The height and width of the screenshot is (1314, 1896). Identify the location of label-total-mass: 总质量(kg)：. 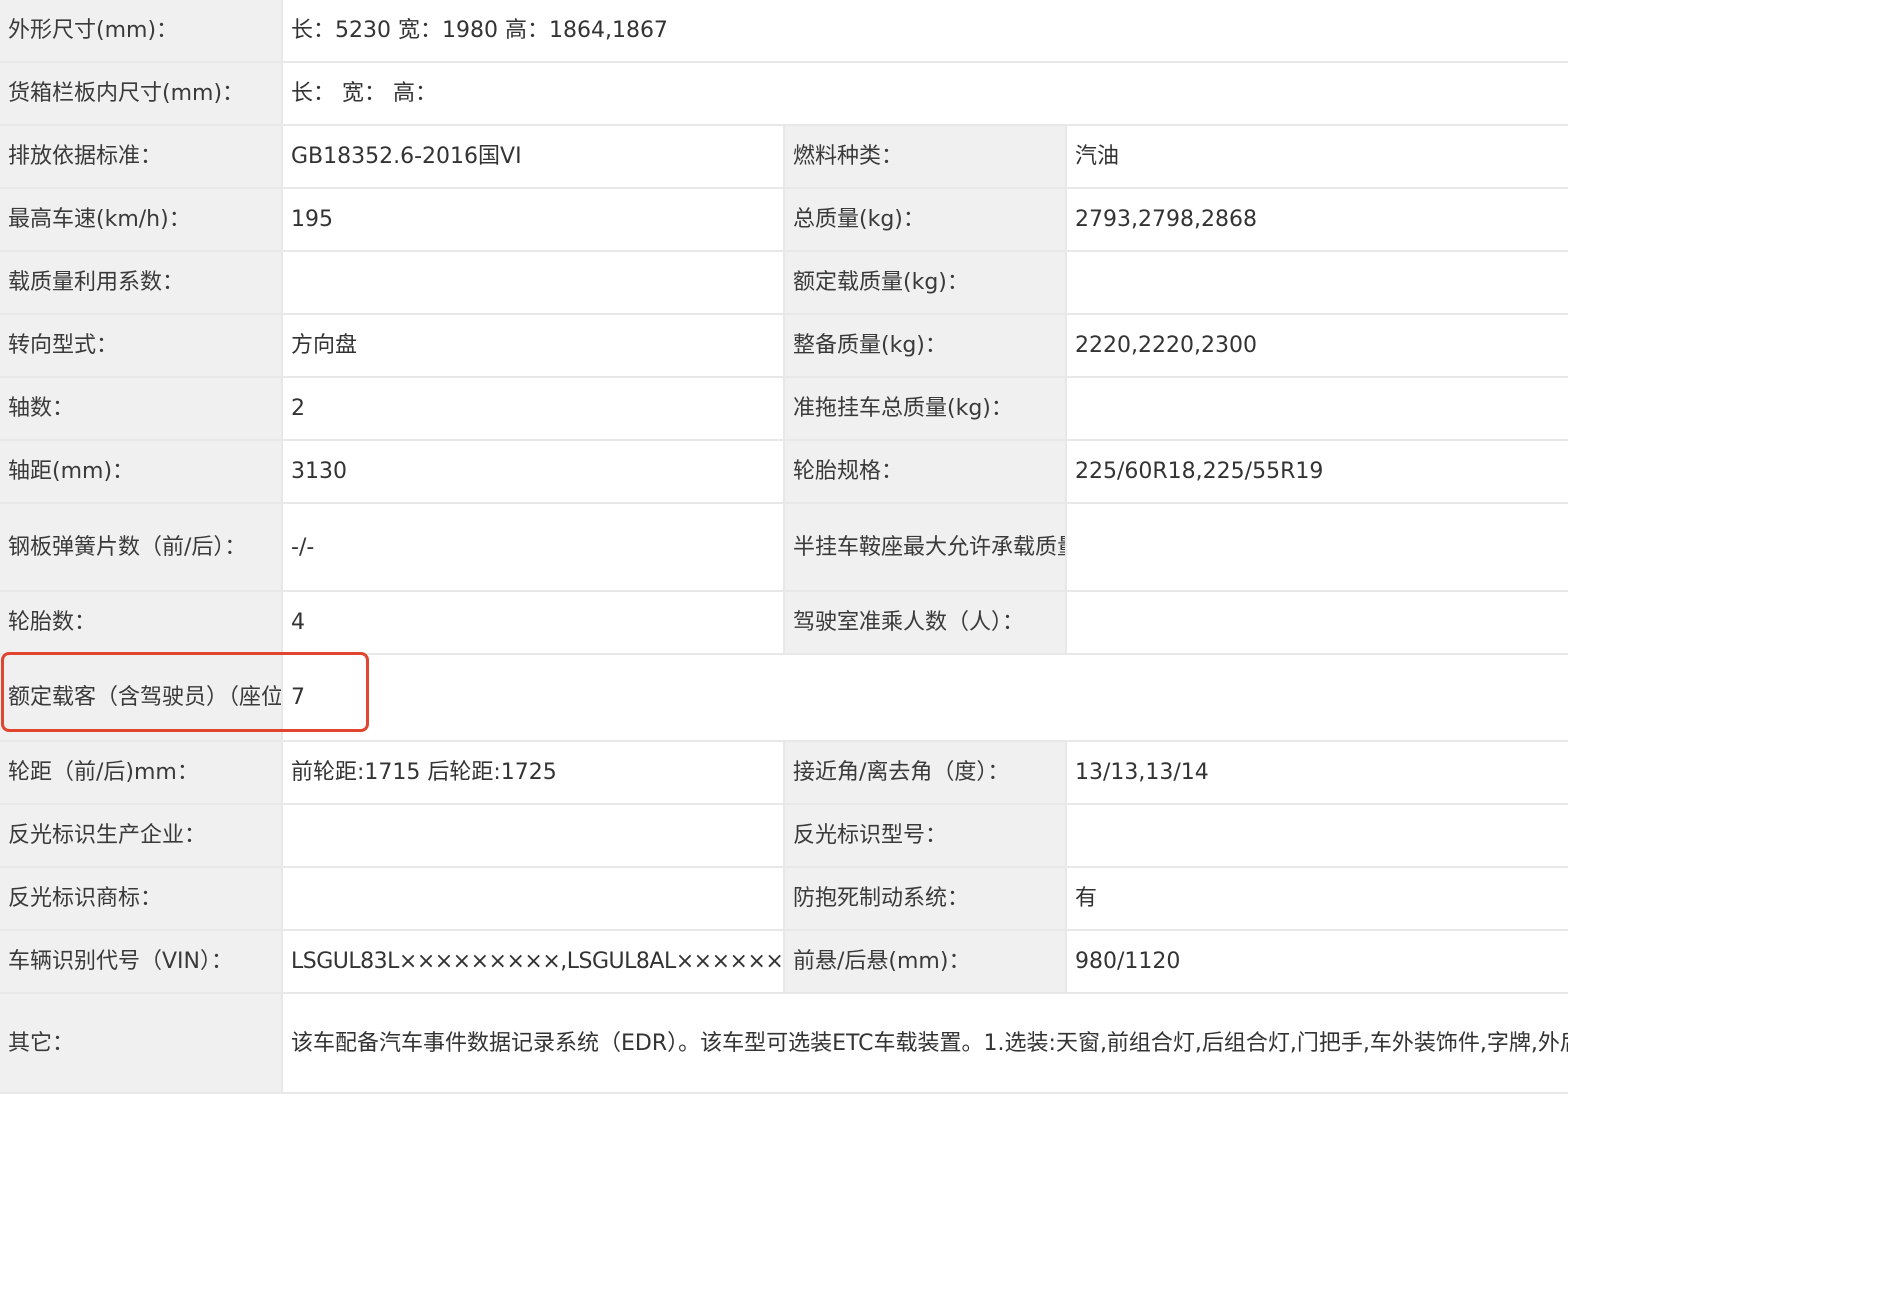
(924, 220).